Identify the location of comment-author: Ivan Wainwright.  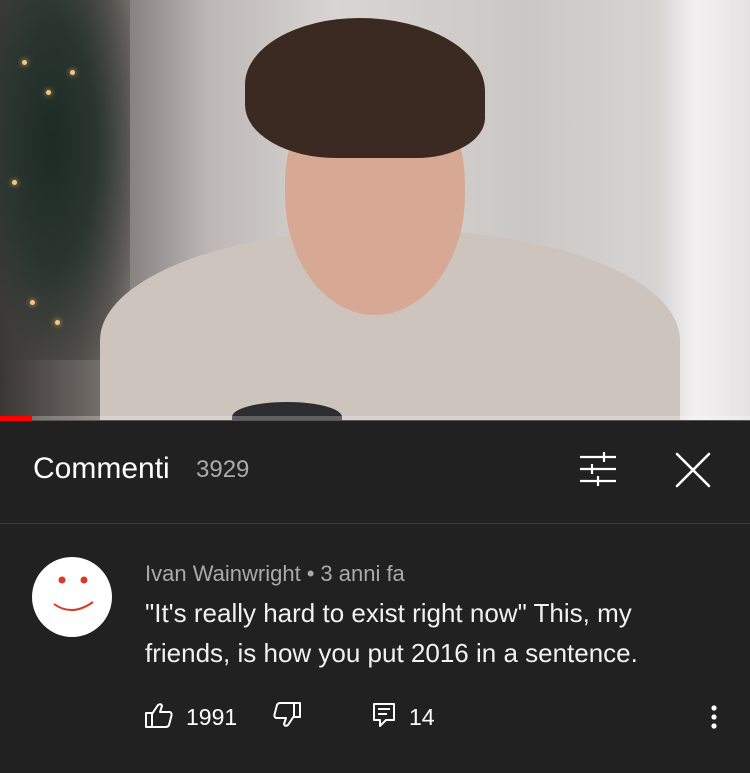
(223, 573).